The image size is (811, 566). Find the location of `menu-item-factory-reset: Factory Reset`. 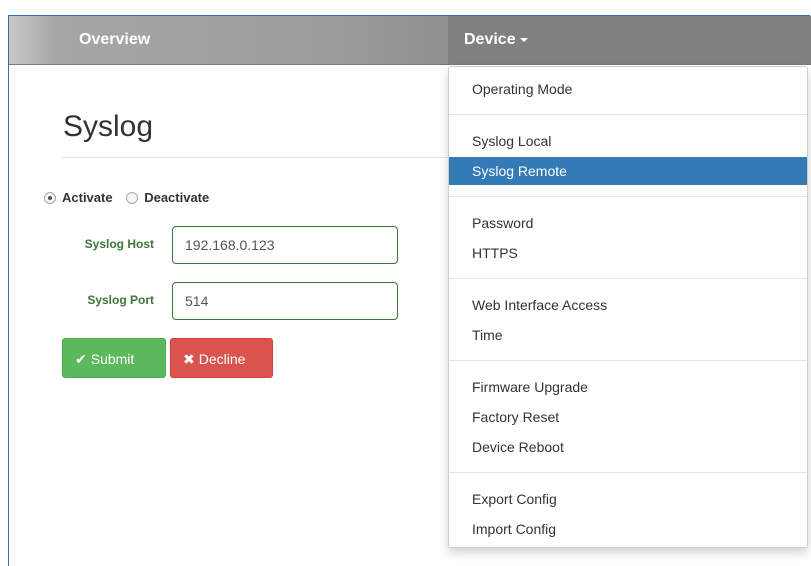

menu-item-factory-reset: Factory Reset is located at coordinates (628, 417).